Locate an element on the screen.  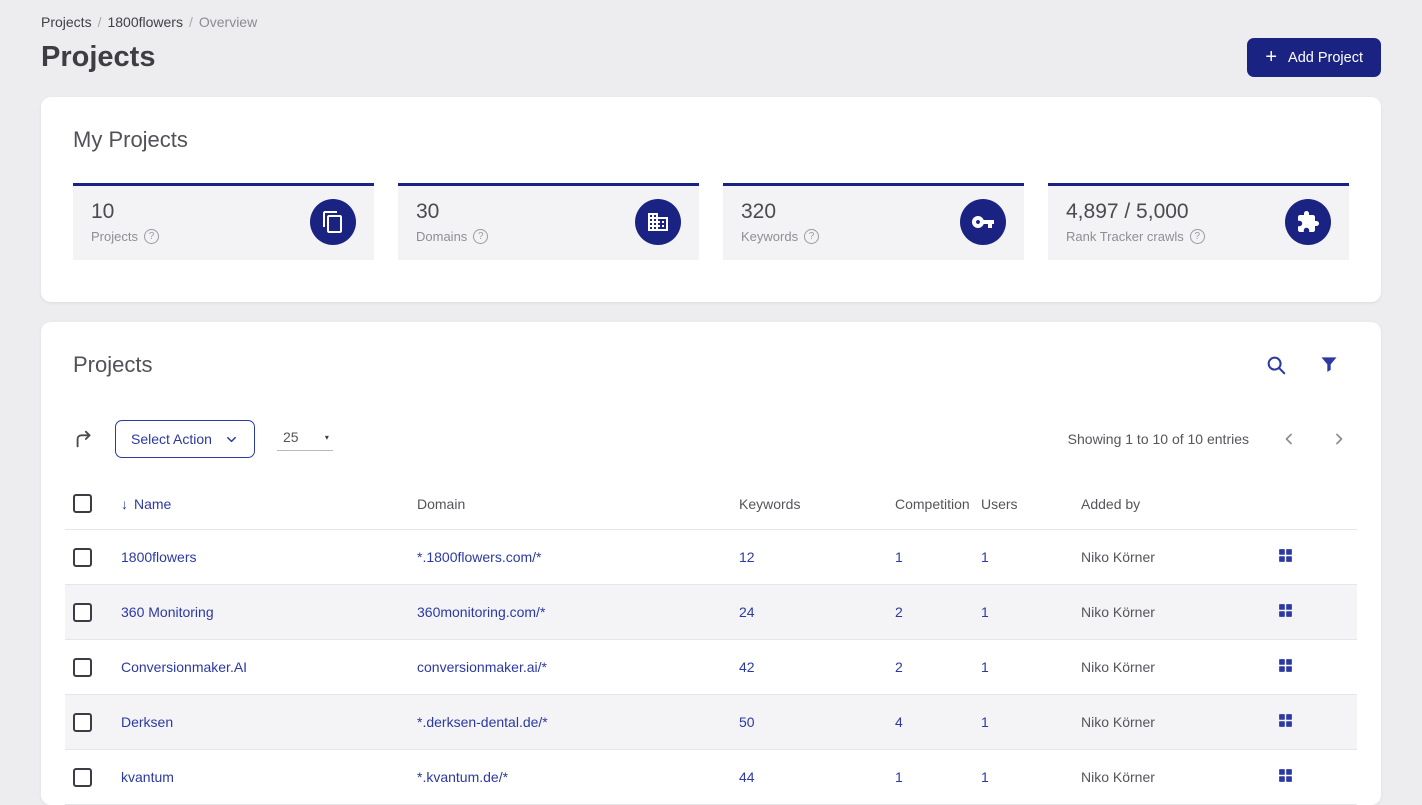
column-header-competition: Competition is located at coordinates (930, 507).